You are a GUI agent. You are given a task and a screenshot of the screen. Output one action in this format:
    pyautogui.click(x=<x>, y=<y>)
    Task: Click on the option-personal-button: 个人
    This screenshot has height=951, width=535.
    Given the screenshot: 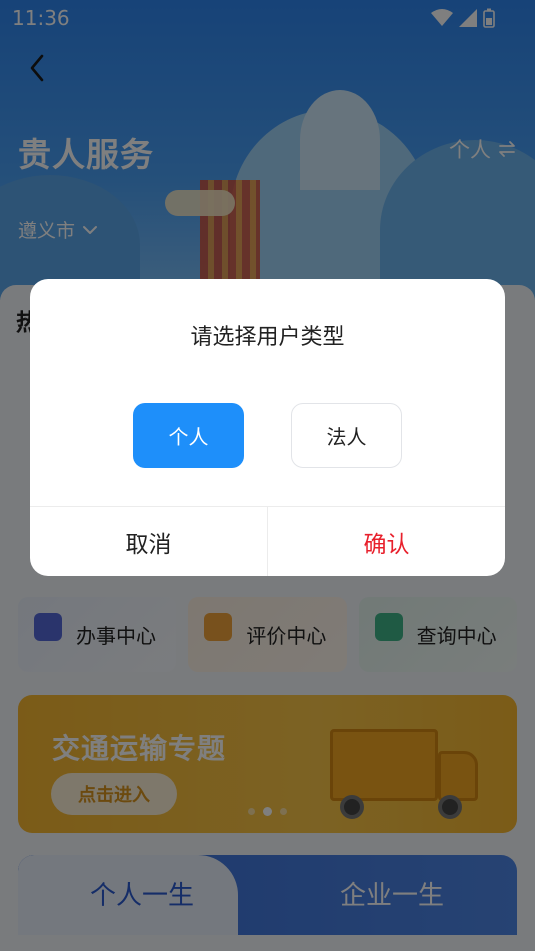 What is the action you would take?
    pyautogui.click(x=188, y=435)
    